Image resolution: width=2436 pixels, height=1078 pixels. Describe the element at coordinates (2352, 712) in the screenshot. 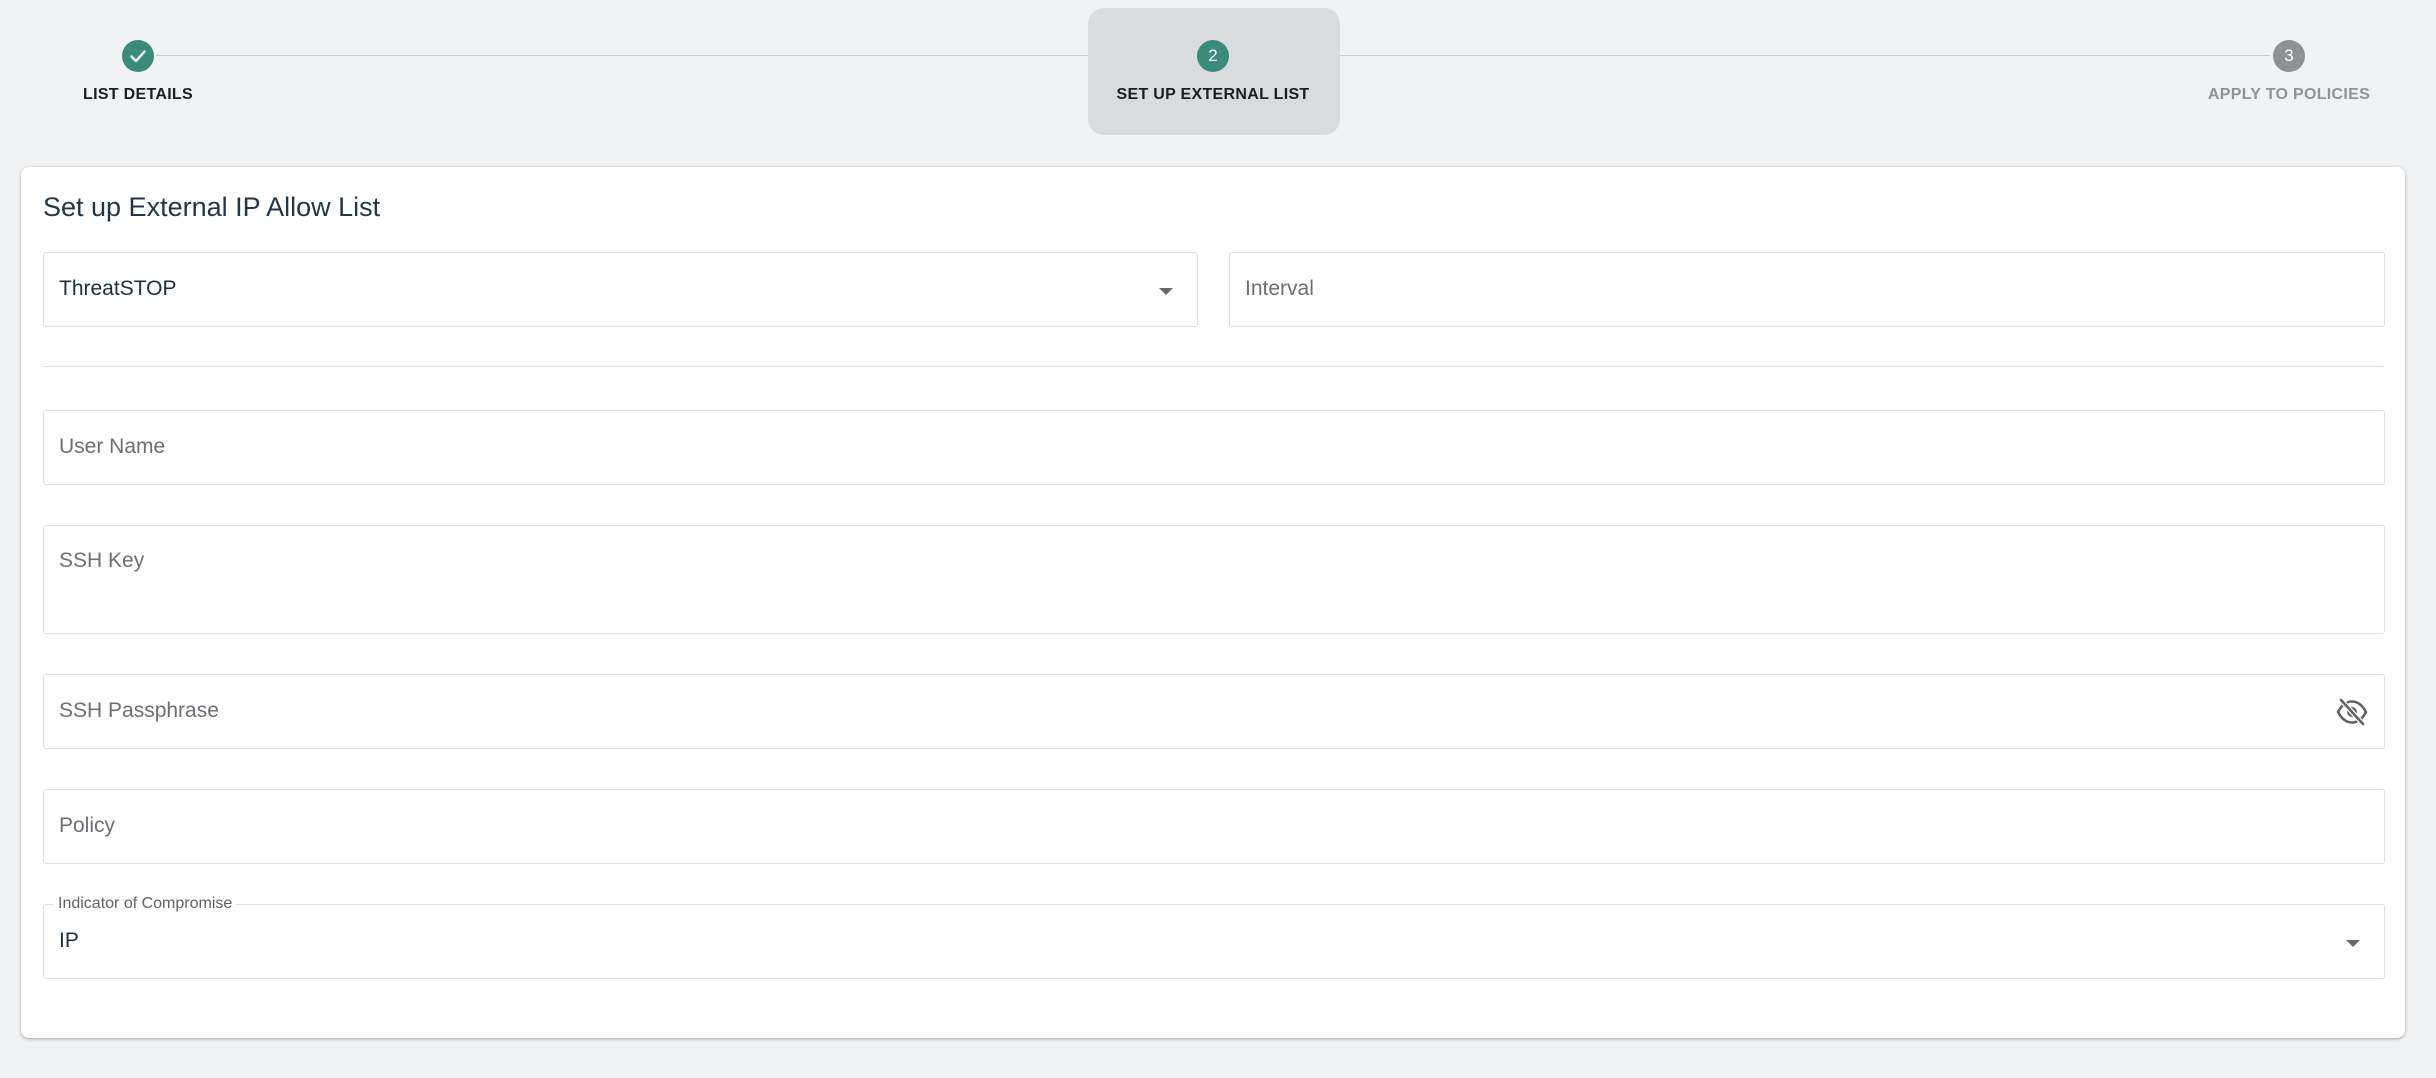

I see `eye-off-icon` at that location.